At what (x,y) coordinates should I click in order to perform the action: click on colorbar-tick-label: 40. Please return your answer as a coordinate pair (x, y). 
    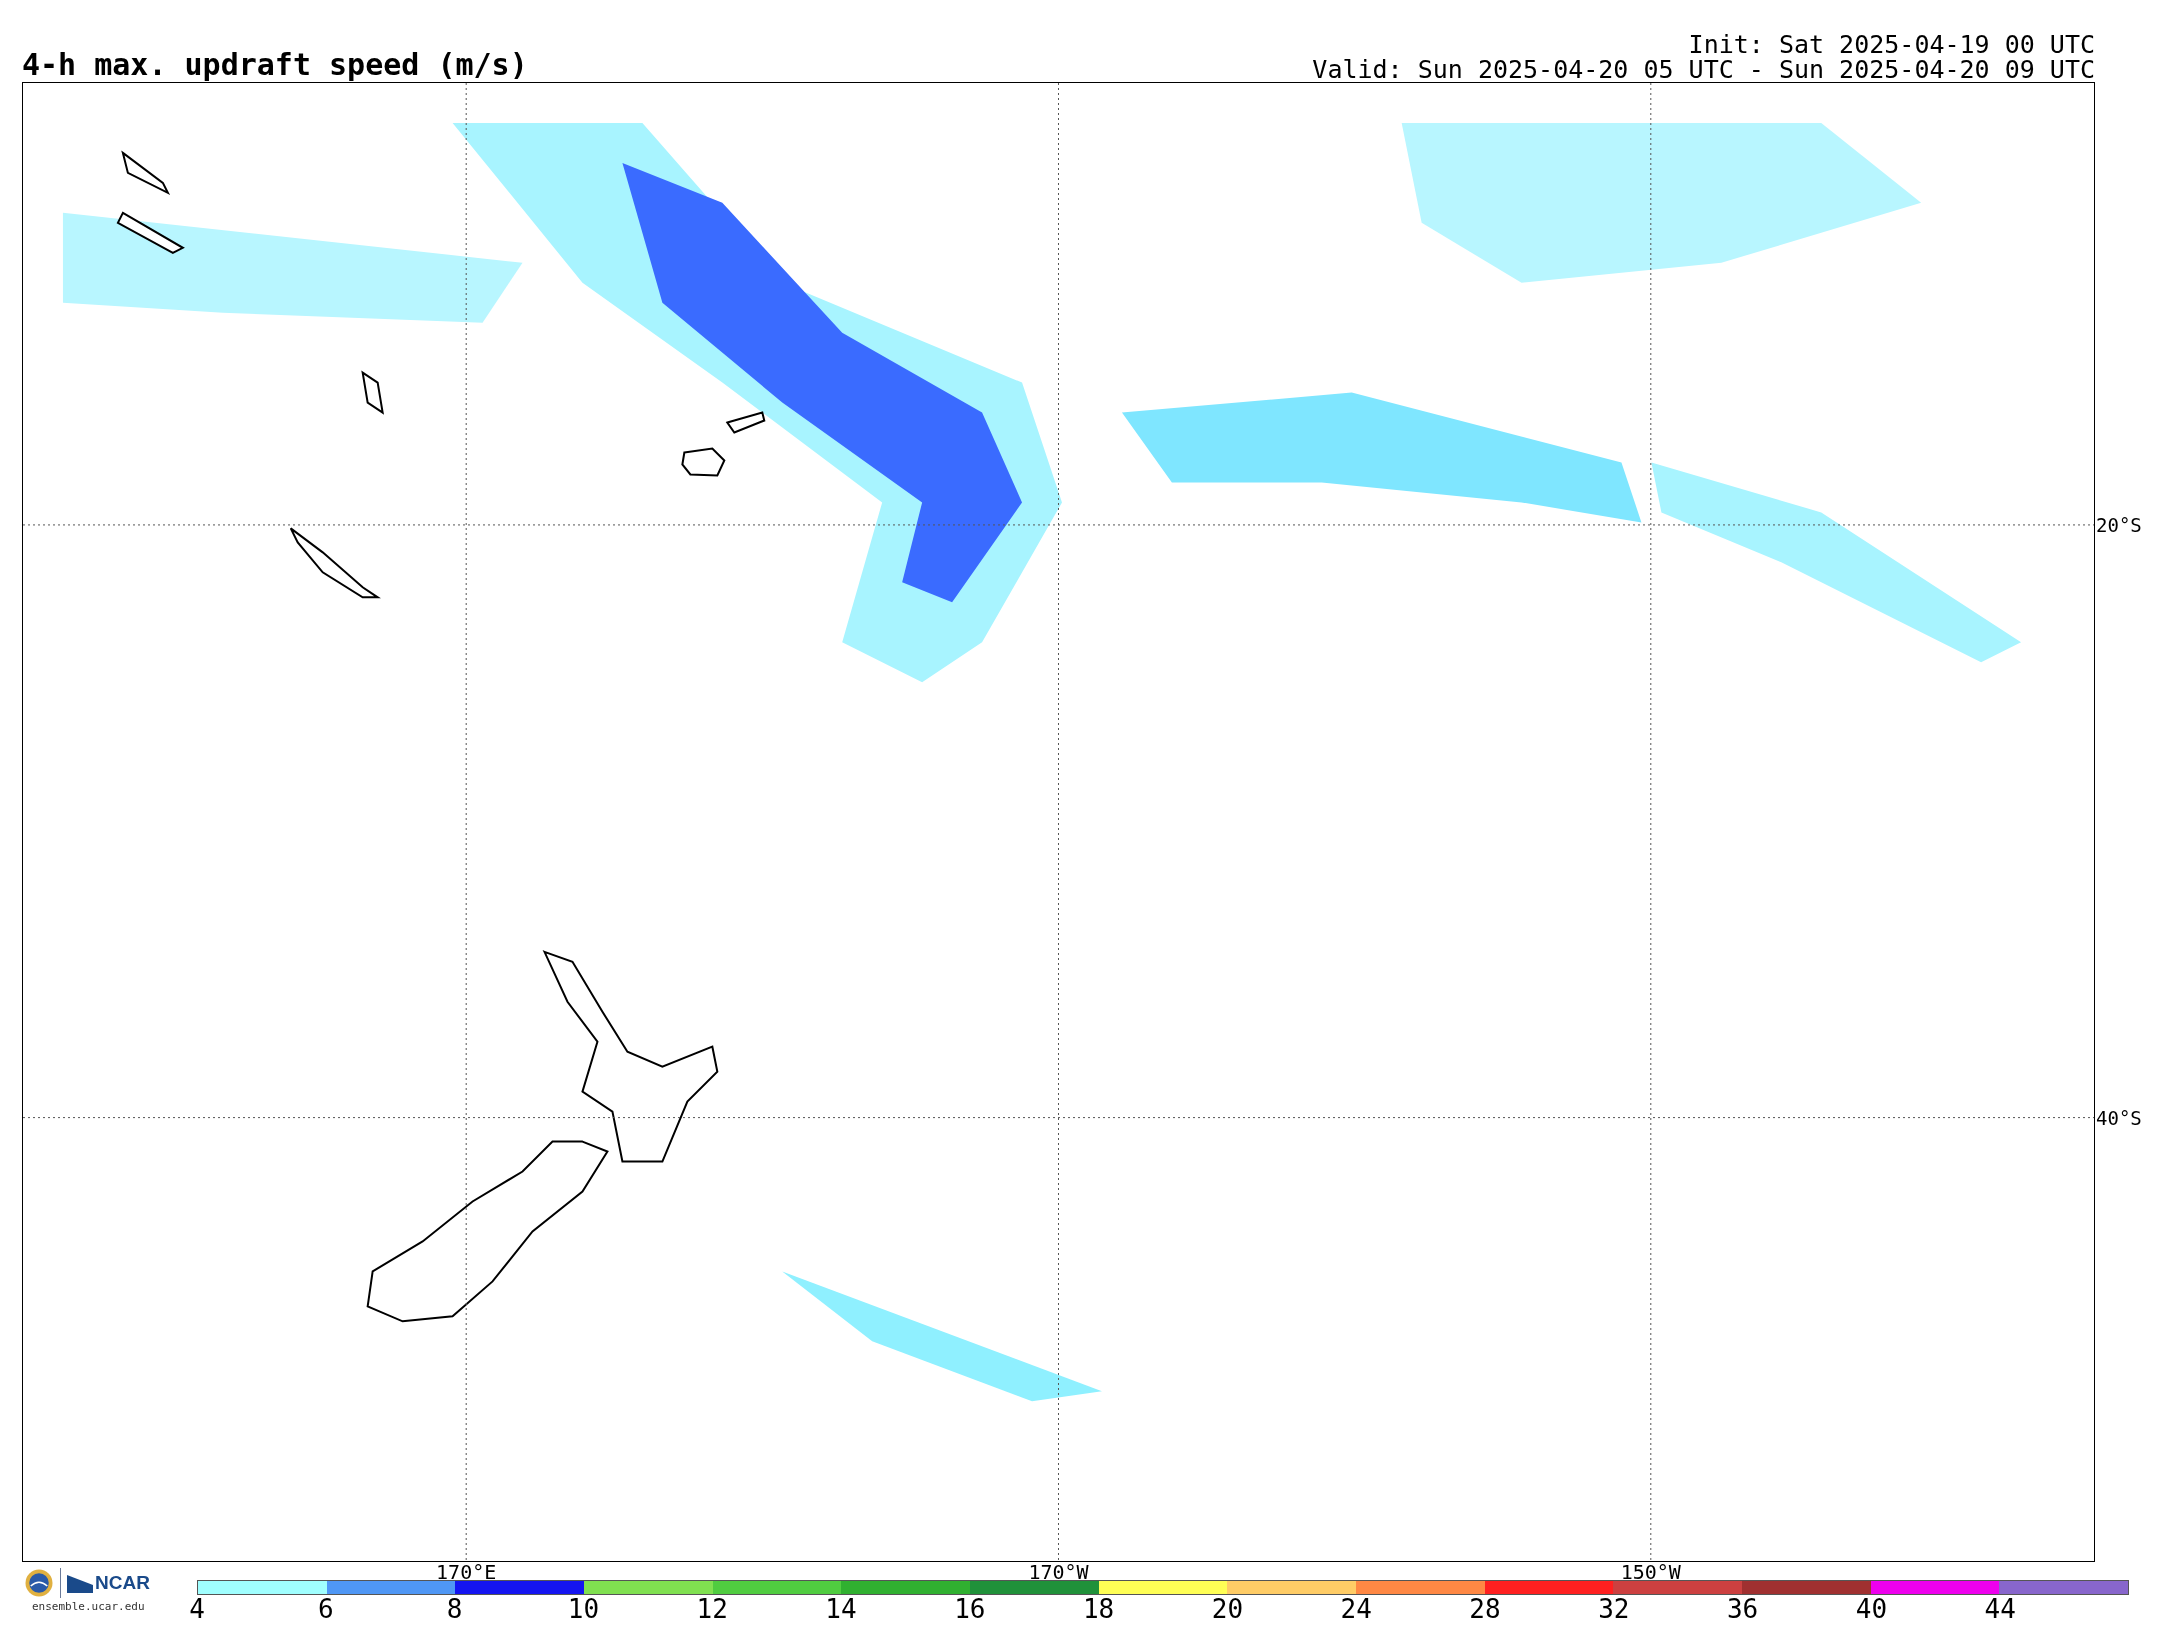
    Looking at the image, I should click on (1871, 1609).